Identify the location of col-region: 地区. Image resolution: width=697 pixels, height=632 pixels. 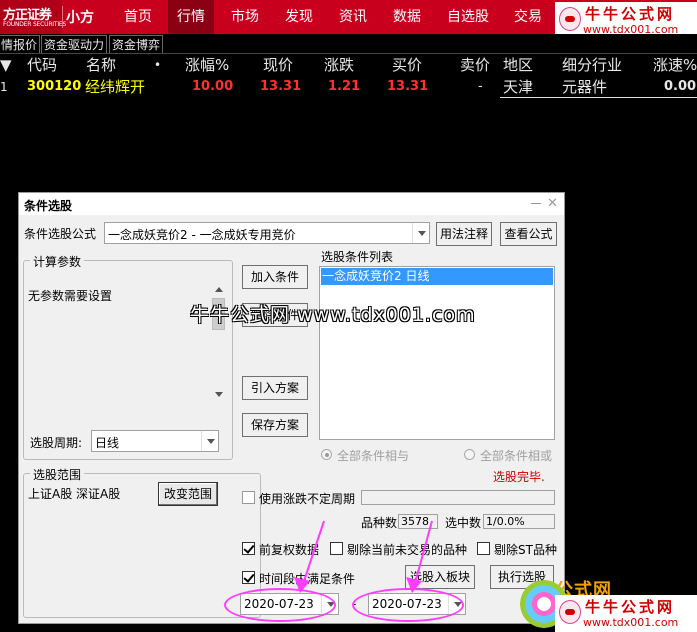
(518, 65).